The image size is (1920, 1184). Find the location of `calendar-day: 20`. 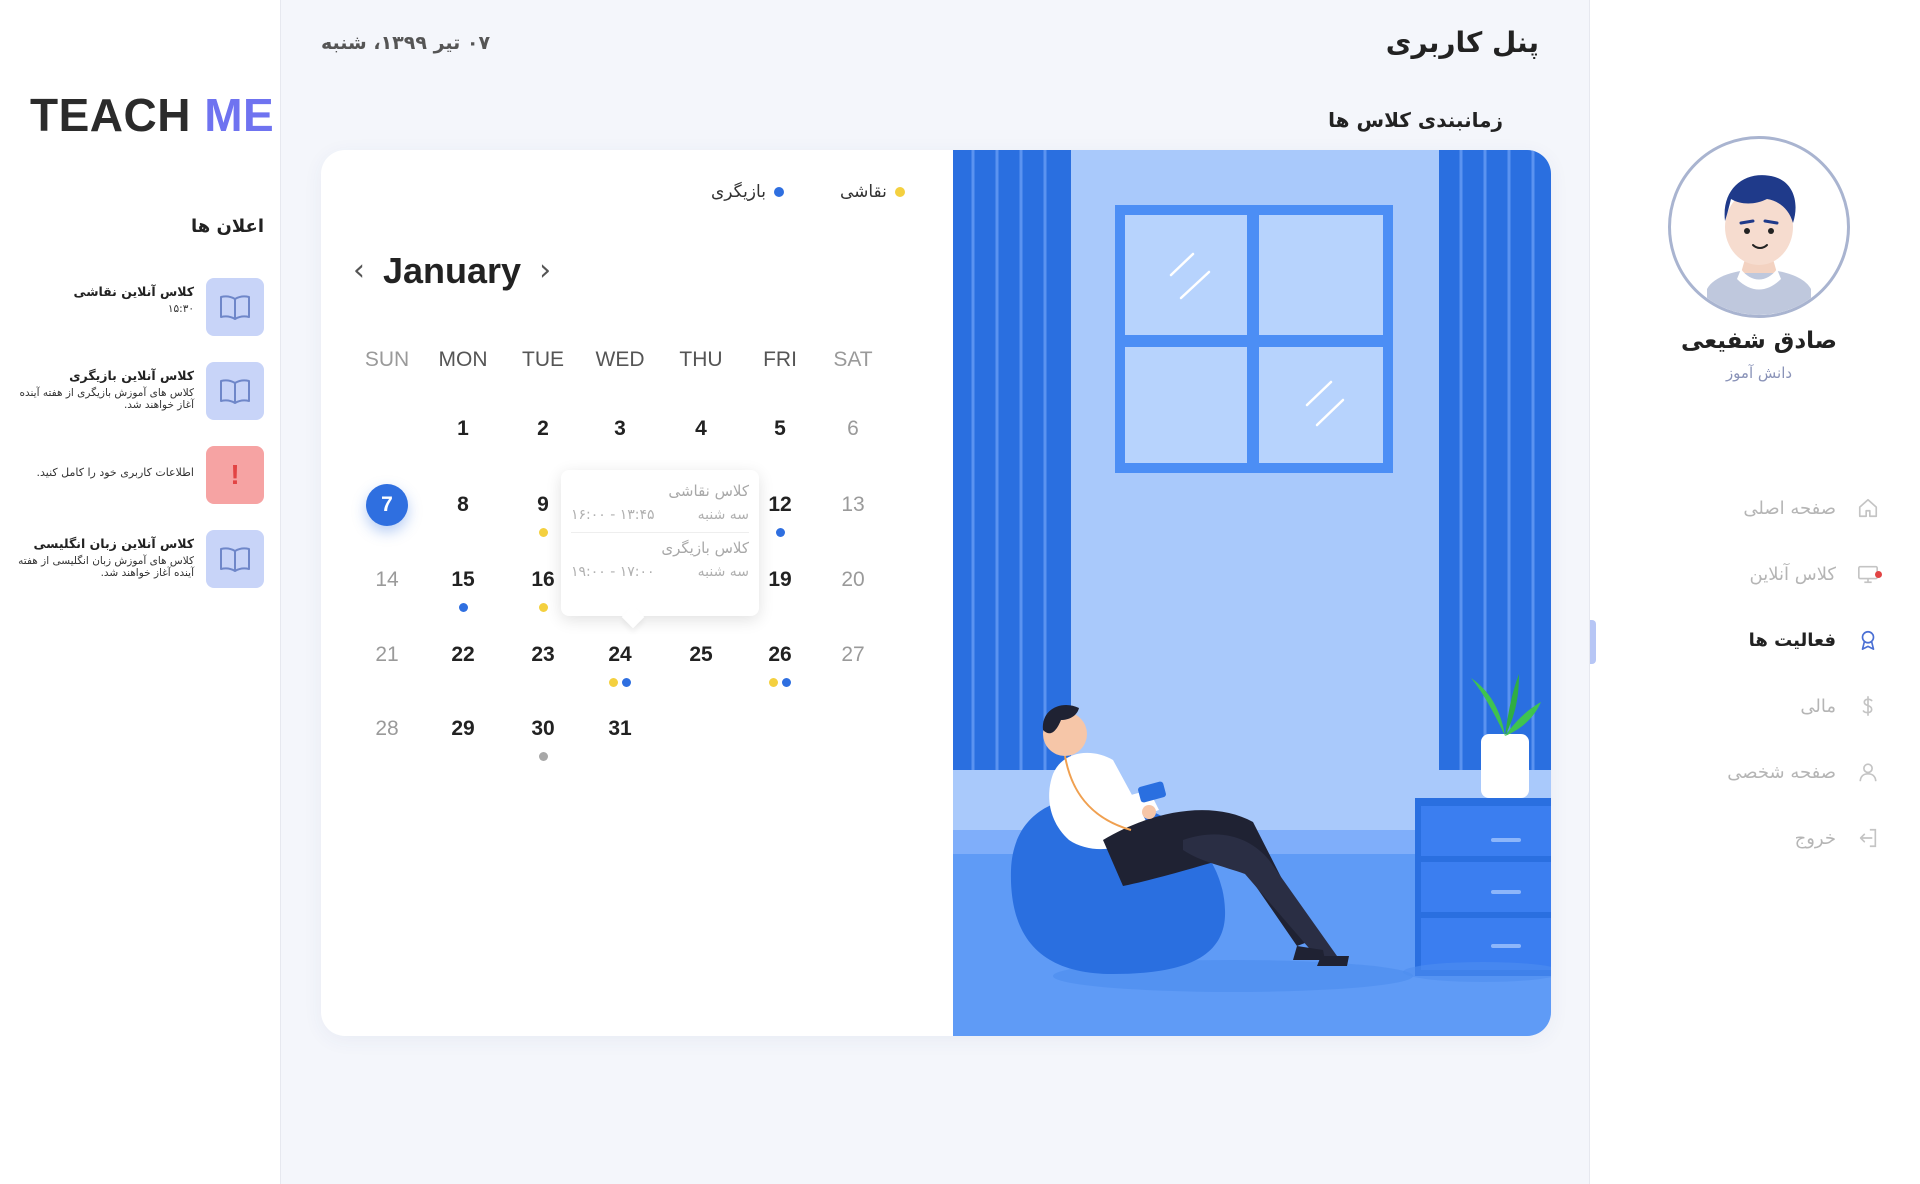

calendar-day: 20 is located at coordinates (853, 584).